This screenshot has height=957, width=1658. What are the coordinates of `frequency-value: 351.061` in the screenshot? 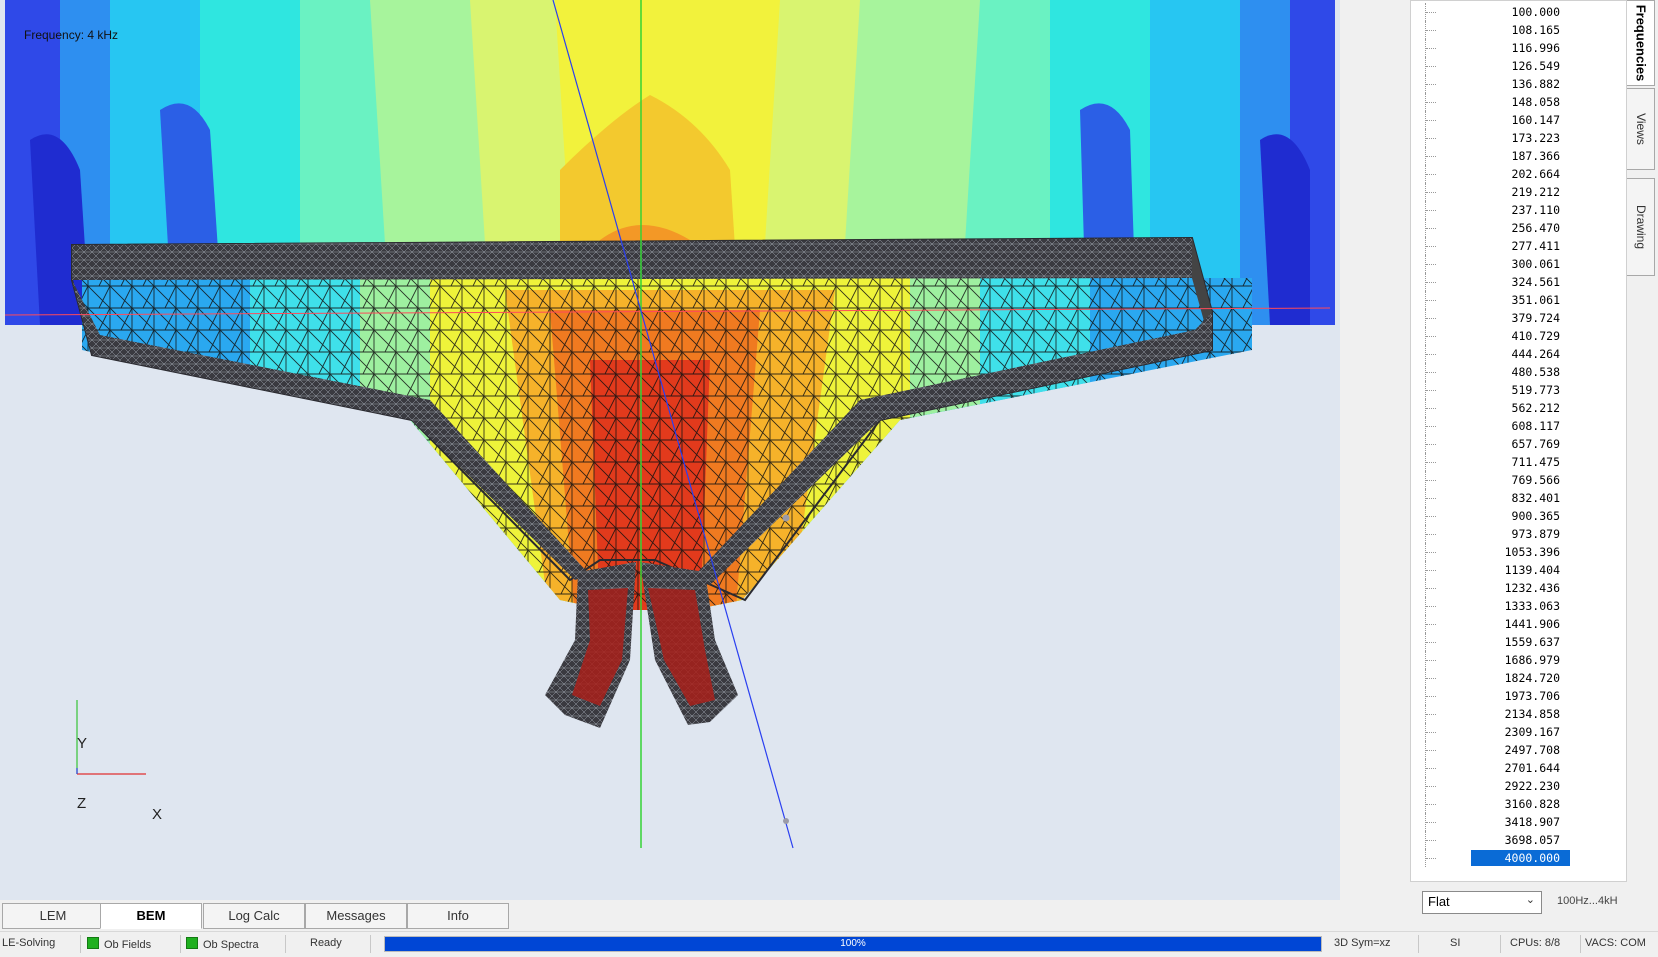 It's located at (1535, 300).